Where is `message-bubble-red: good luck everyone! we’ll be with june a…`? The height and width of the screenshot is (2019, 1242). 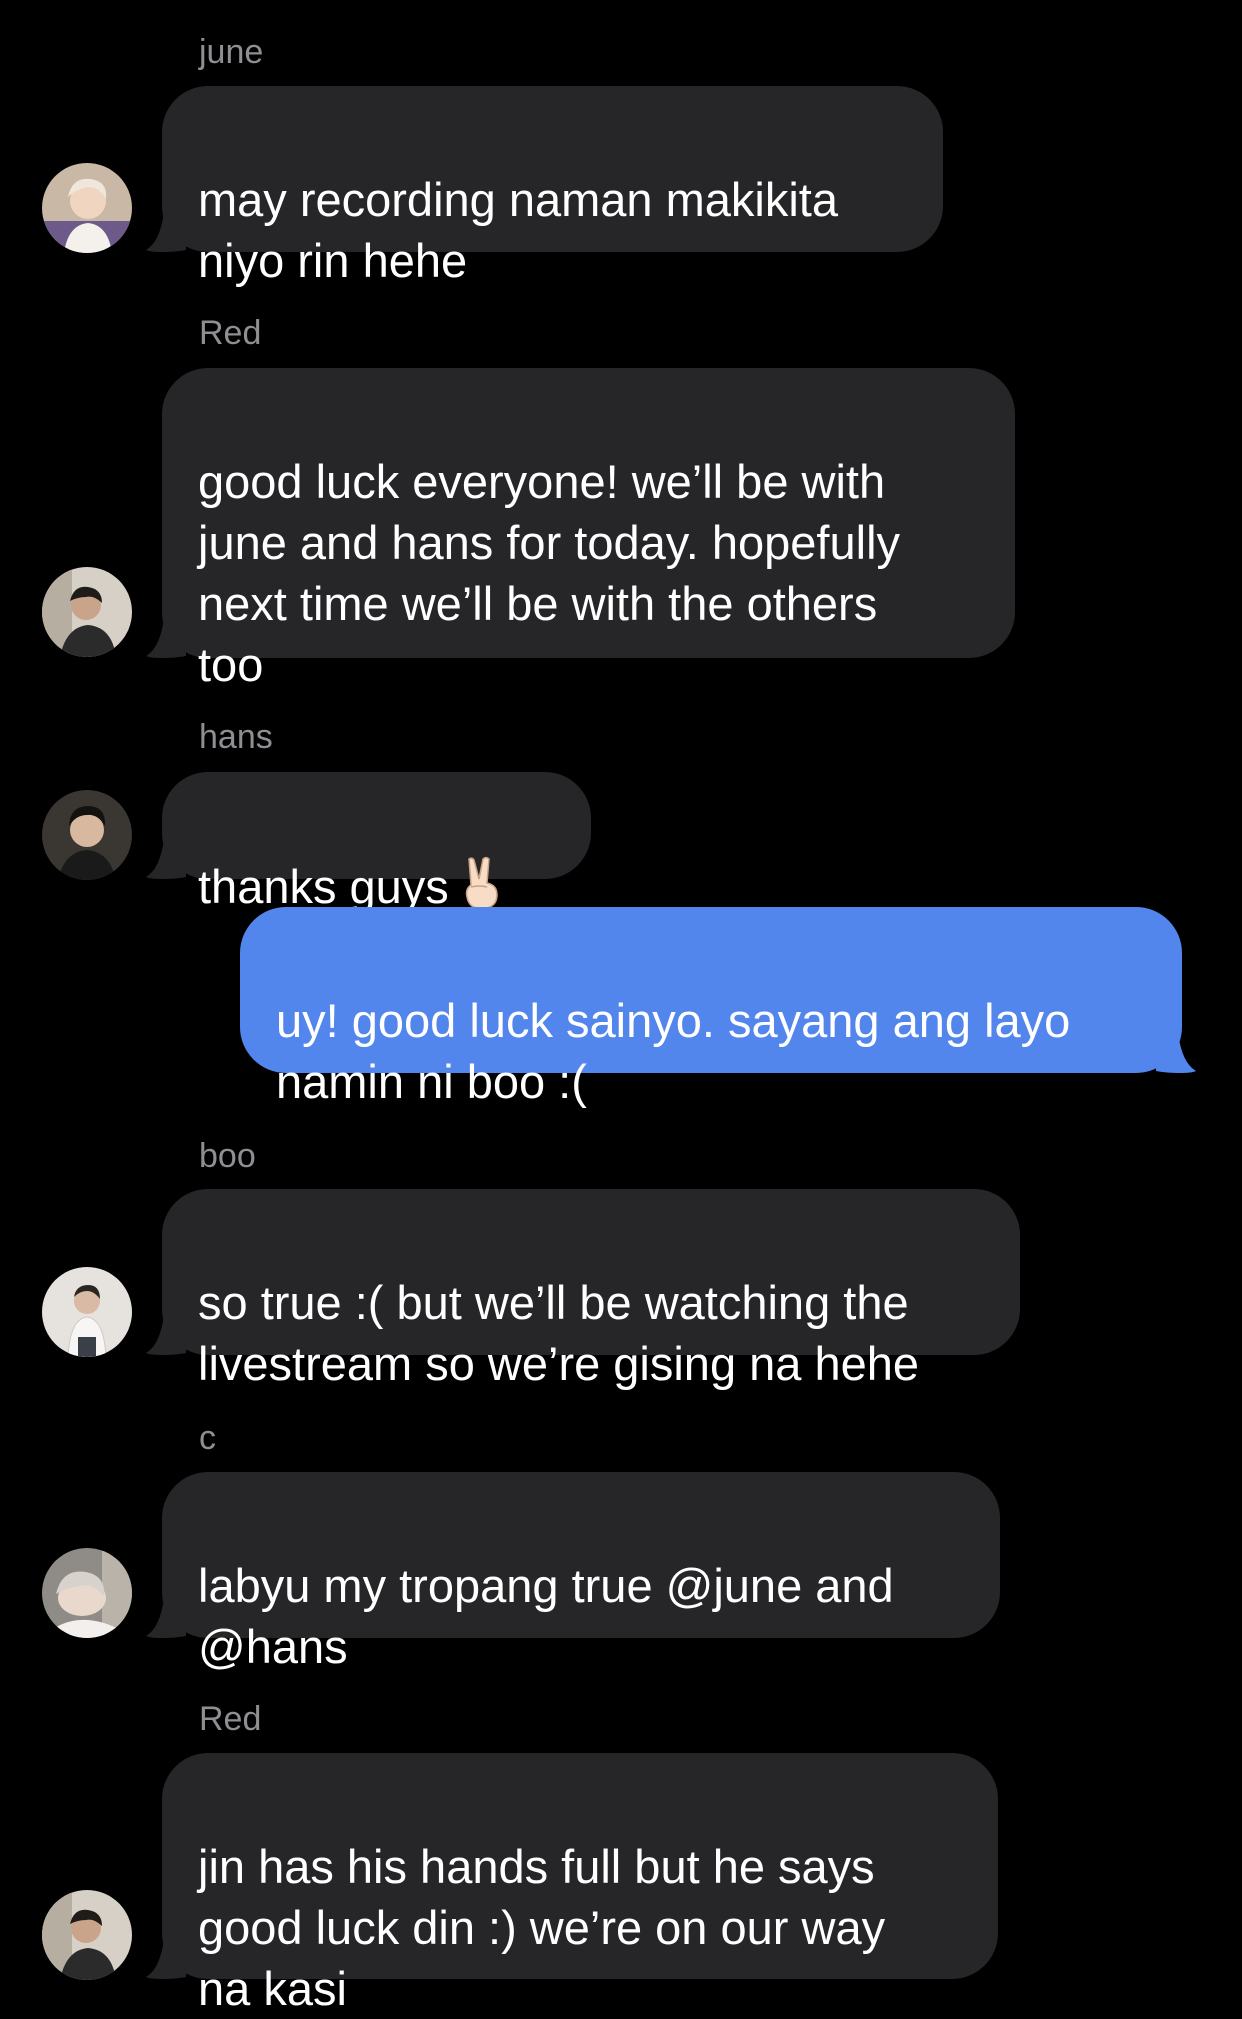 message-bubble-red: good luck everyone! we’ll be with june a… is located at coordinates (588, 529).